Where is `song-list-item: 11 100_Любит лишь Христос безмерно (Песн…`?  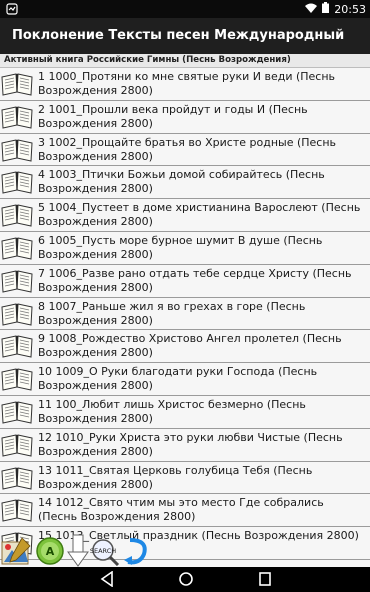 song-list-item: 11 100_Любит лишь Христос безмерно (Песн… is located at coordinates (185, 412).